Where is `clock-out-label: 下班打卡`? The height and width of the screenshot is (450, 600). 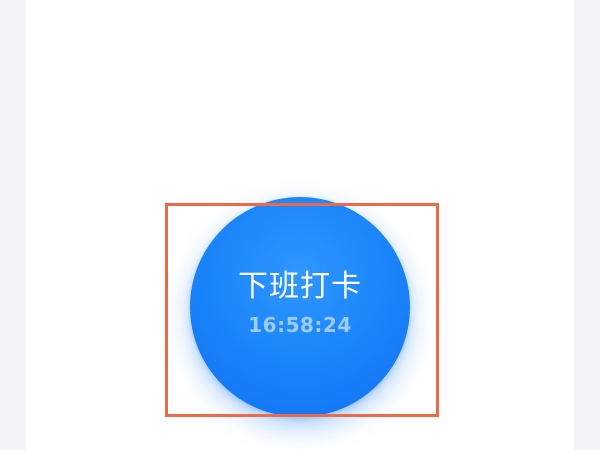 clock-out-label: 下班打卡 is located at coordinates (300, 286).